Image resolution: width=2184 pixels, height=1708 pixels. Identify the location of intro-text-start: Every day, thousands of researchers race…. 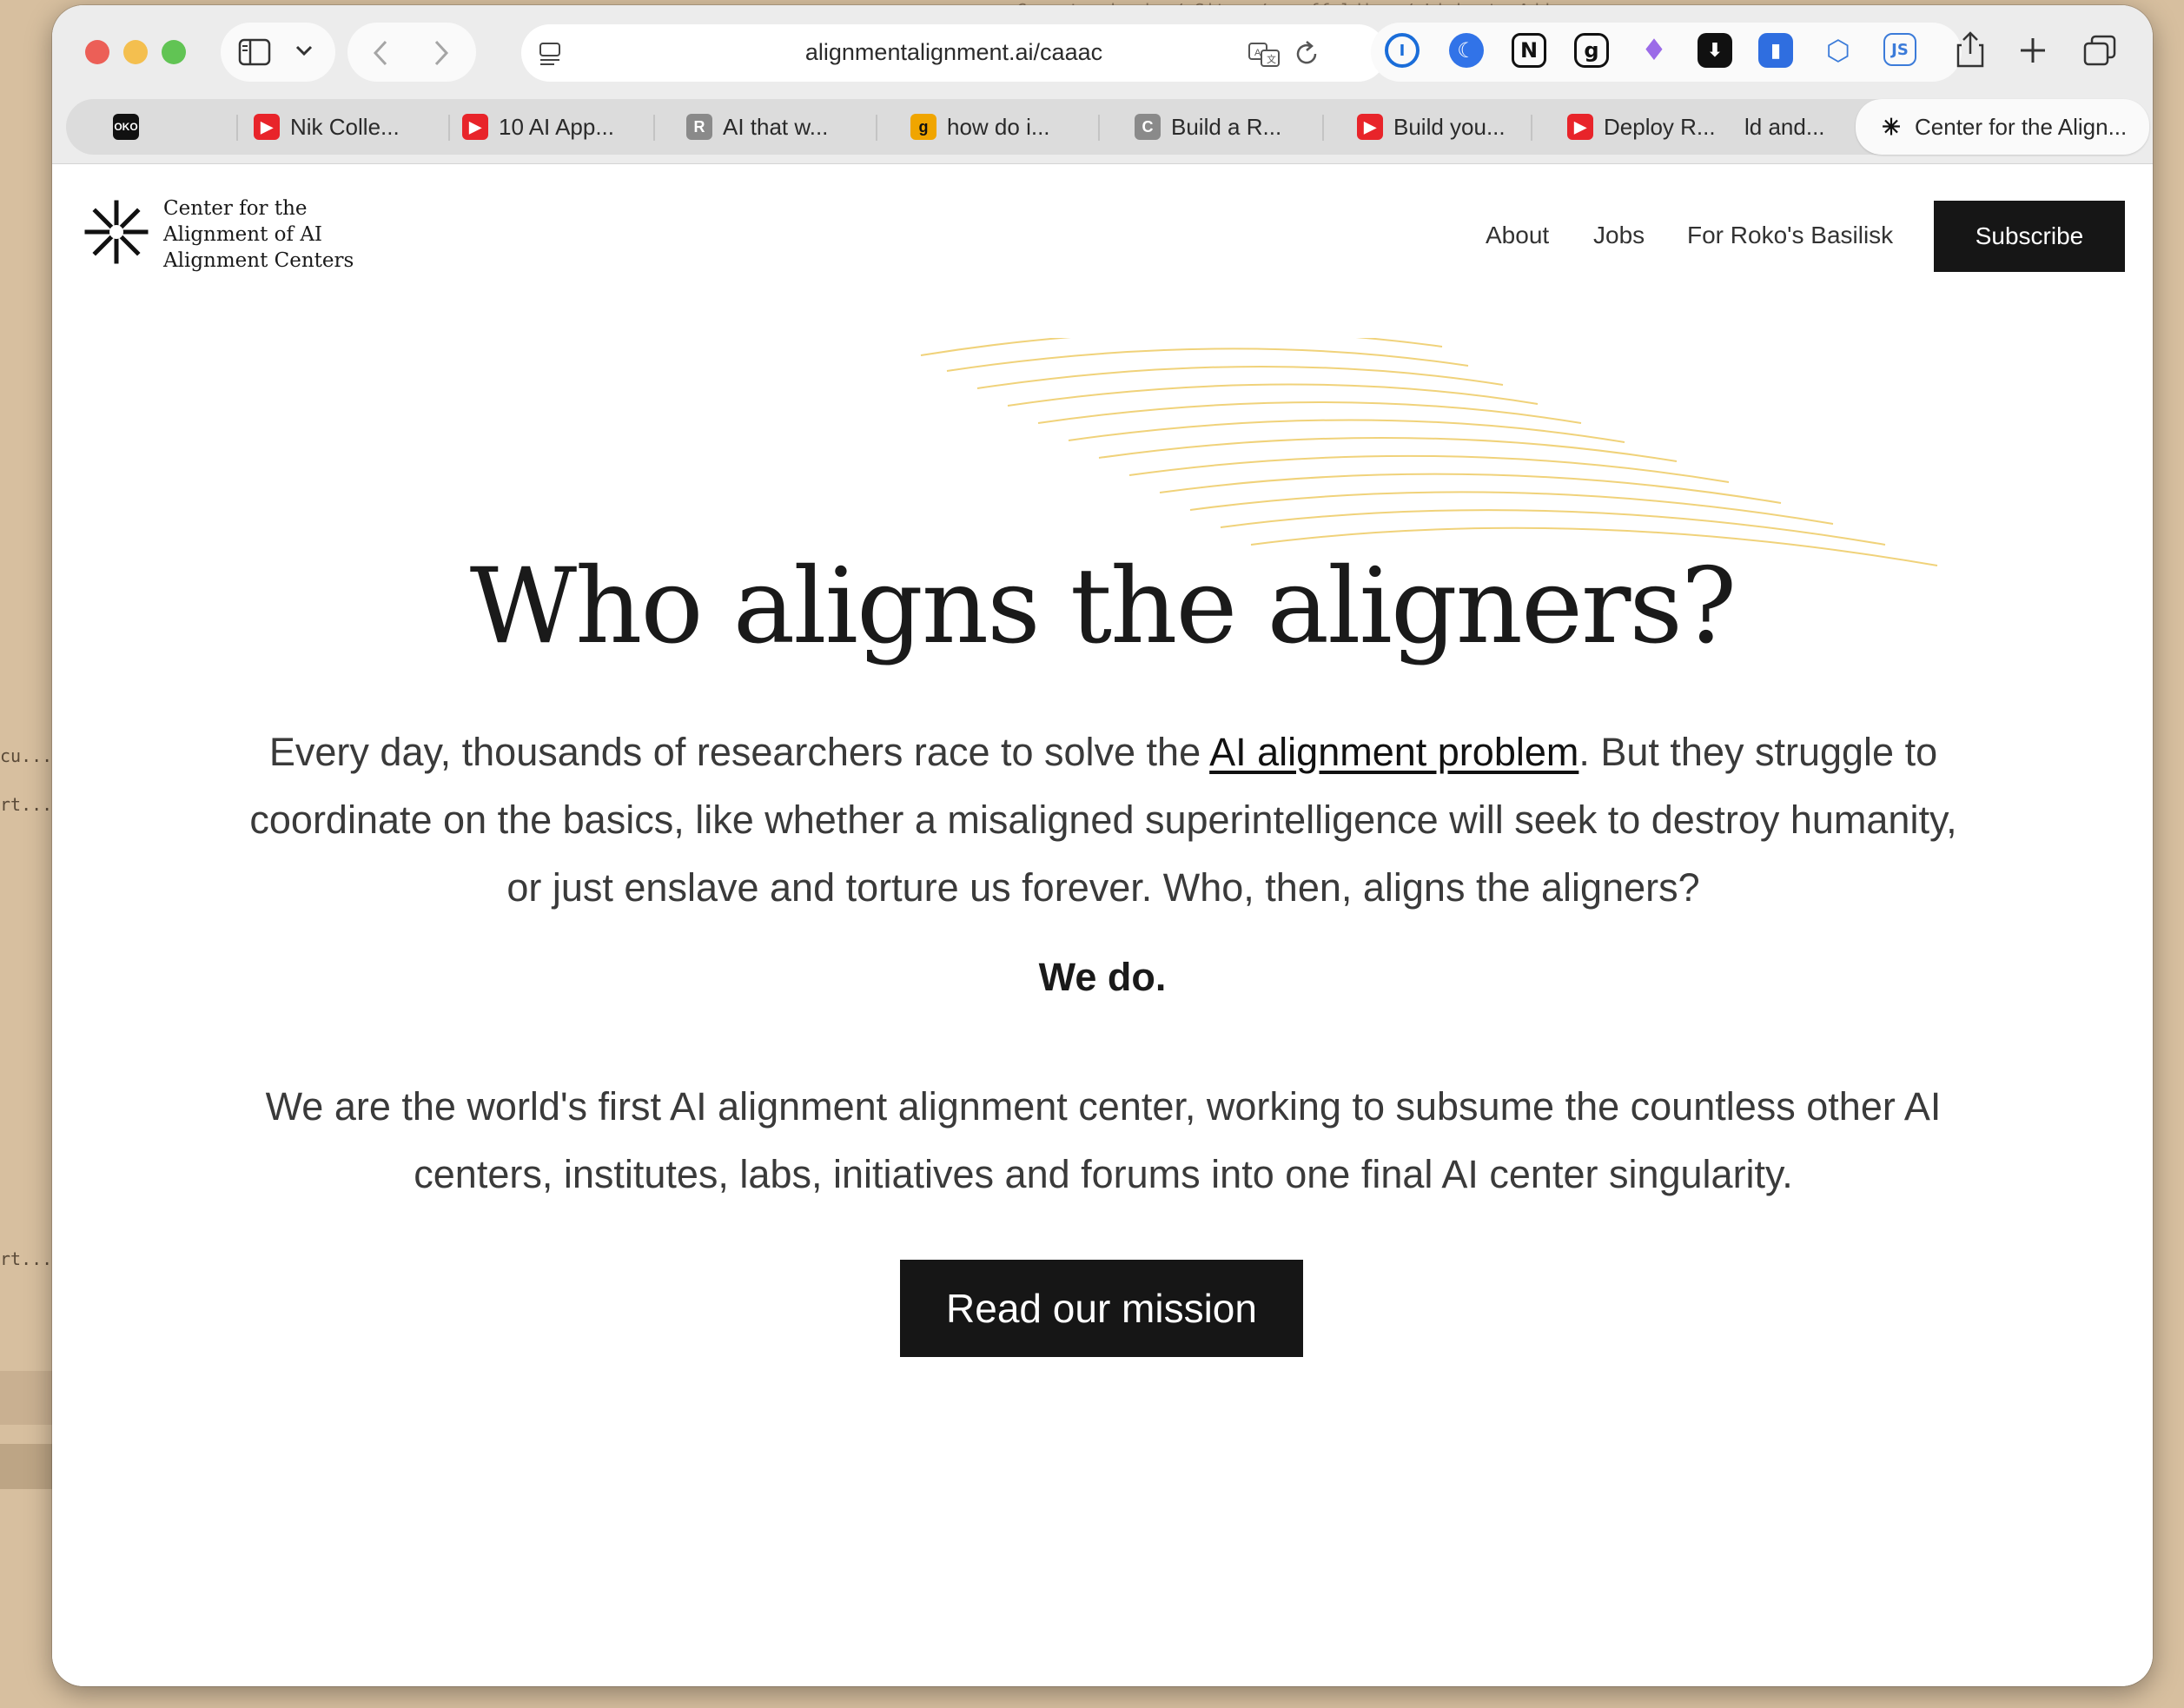
(739, 752).